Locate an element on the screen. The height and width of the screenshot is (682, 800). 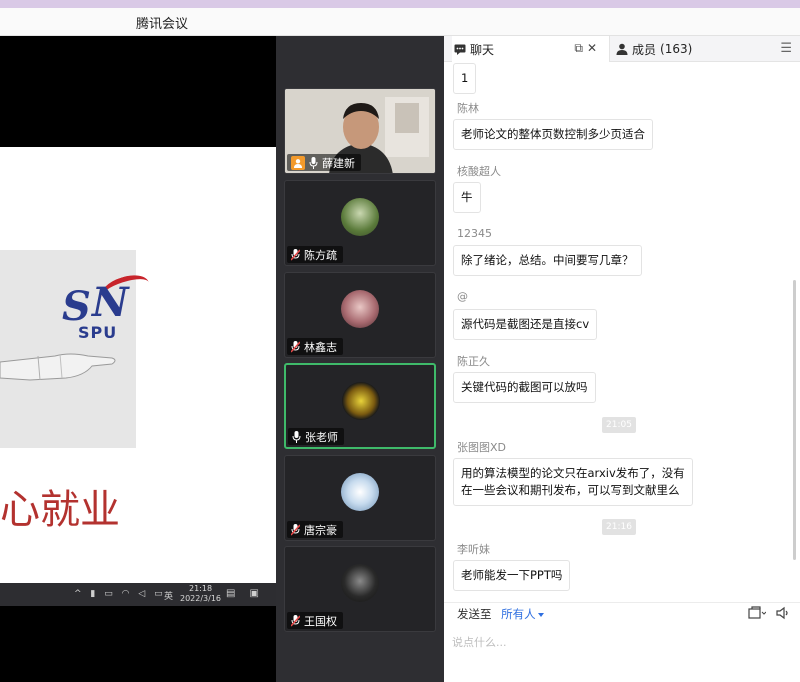
chat-sender: 核酸超人 is located at coordinates (479, 171).